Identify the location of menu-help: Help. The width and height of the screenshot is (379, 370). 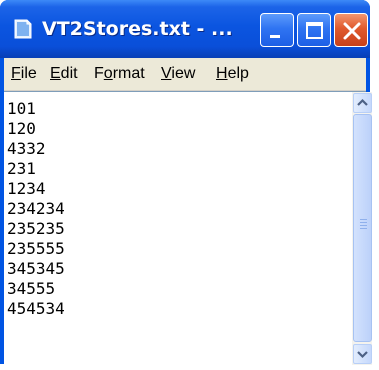
(232, 74).